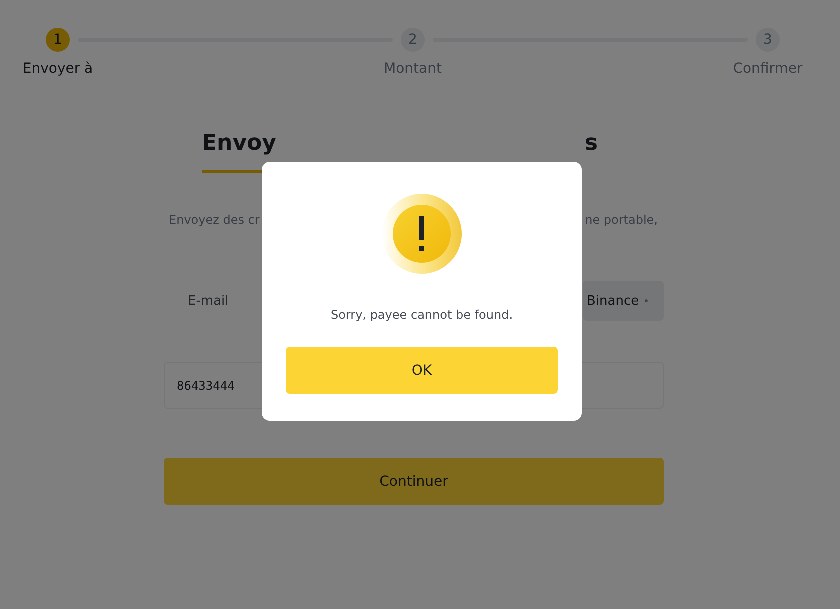 Image resolution: width=840 pixels, height=609 pixels. What do you see at coordinates (58, 69) in the screenshot?
I see `step-label: Envoyer à` at bounding box center [58, 69].